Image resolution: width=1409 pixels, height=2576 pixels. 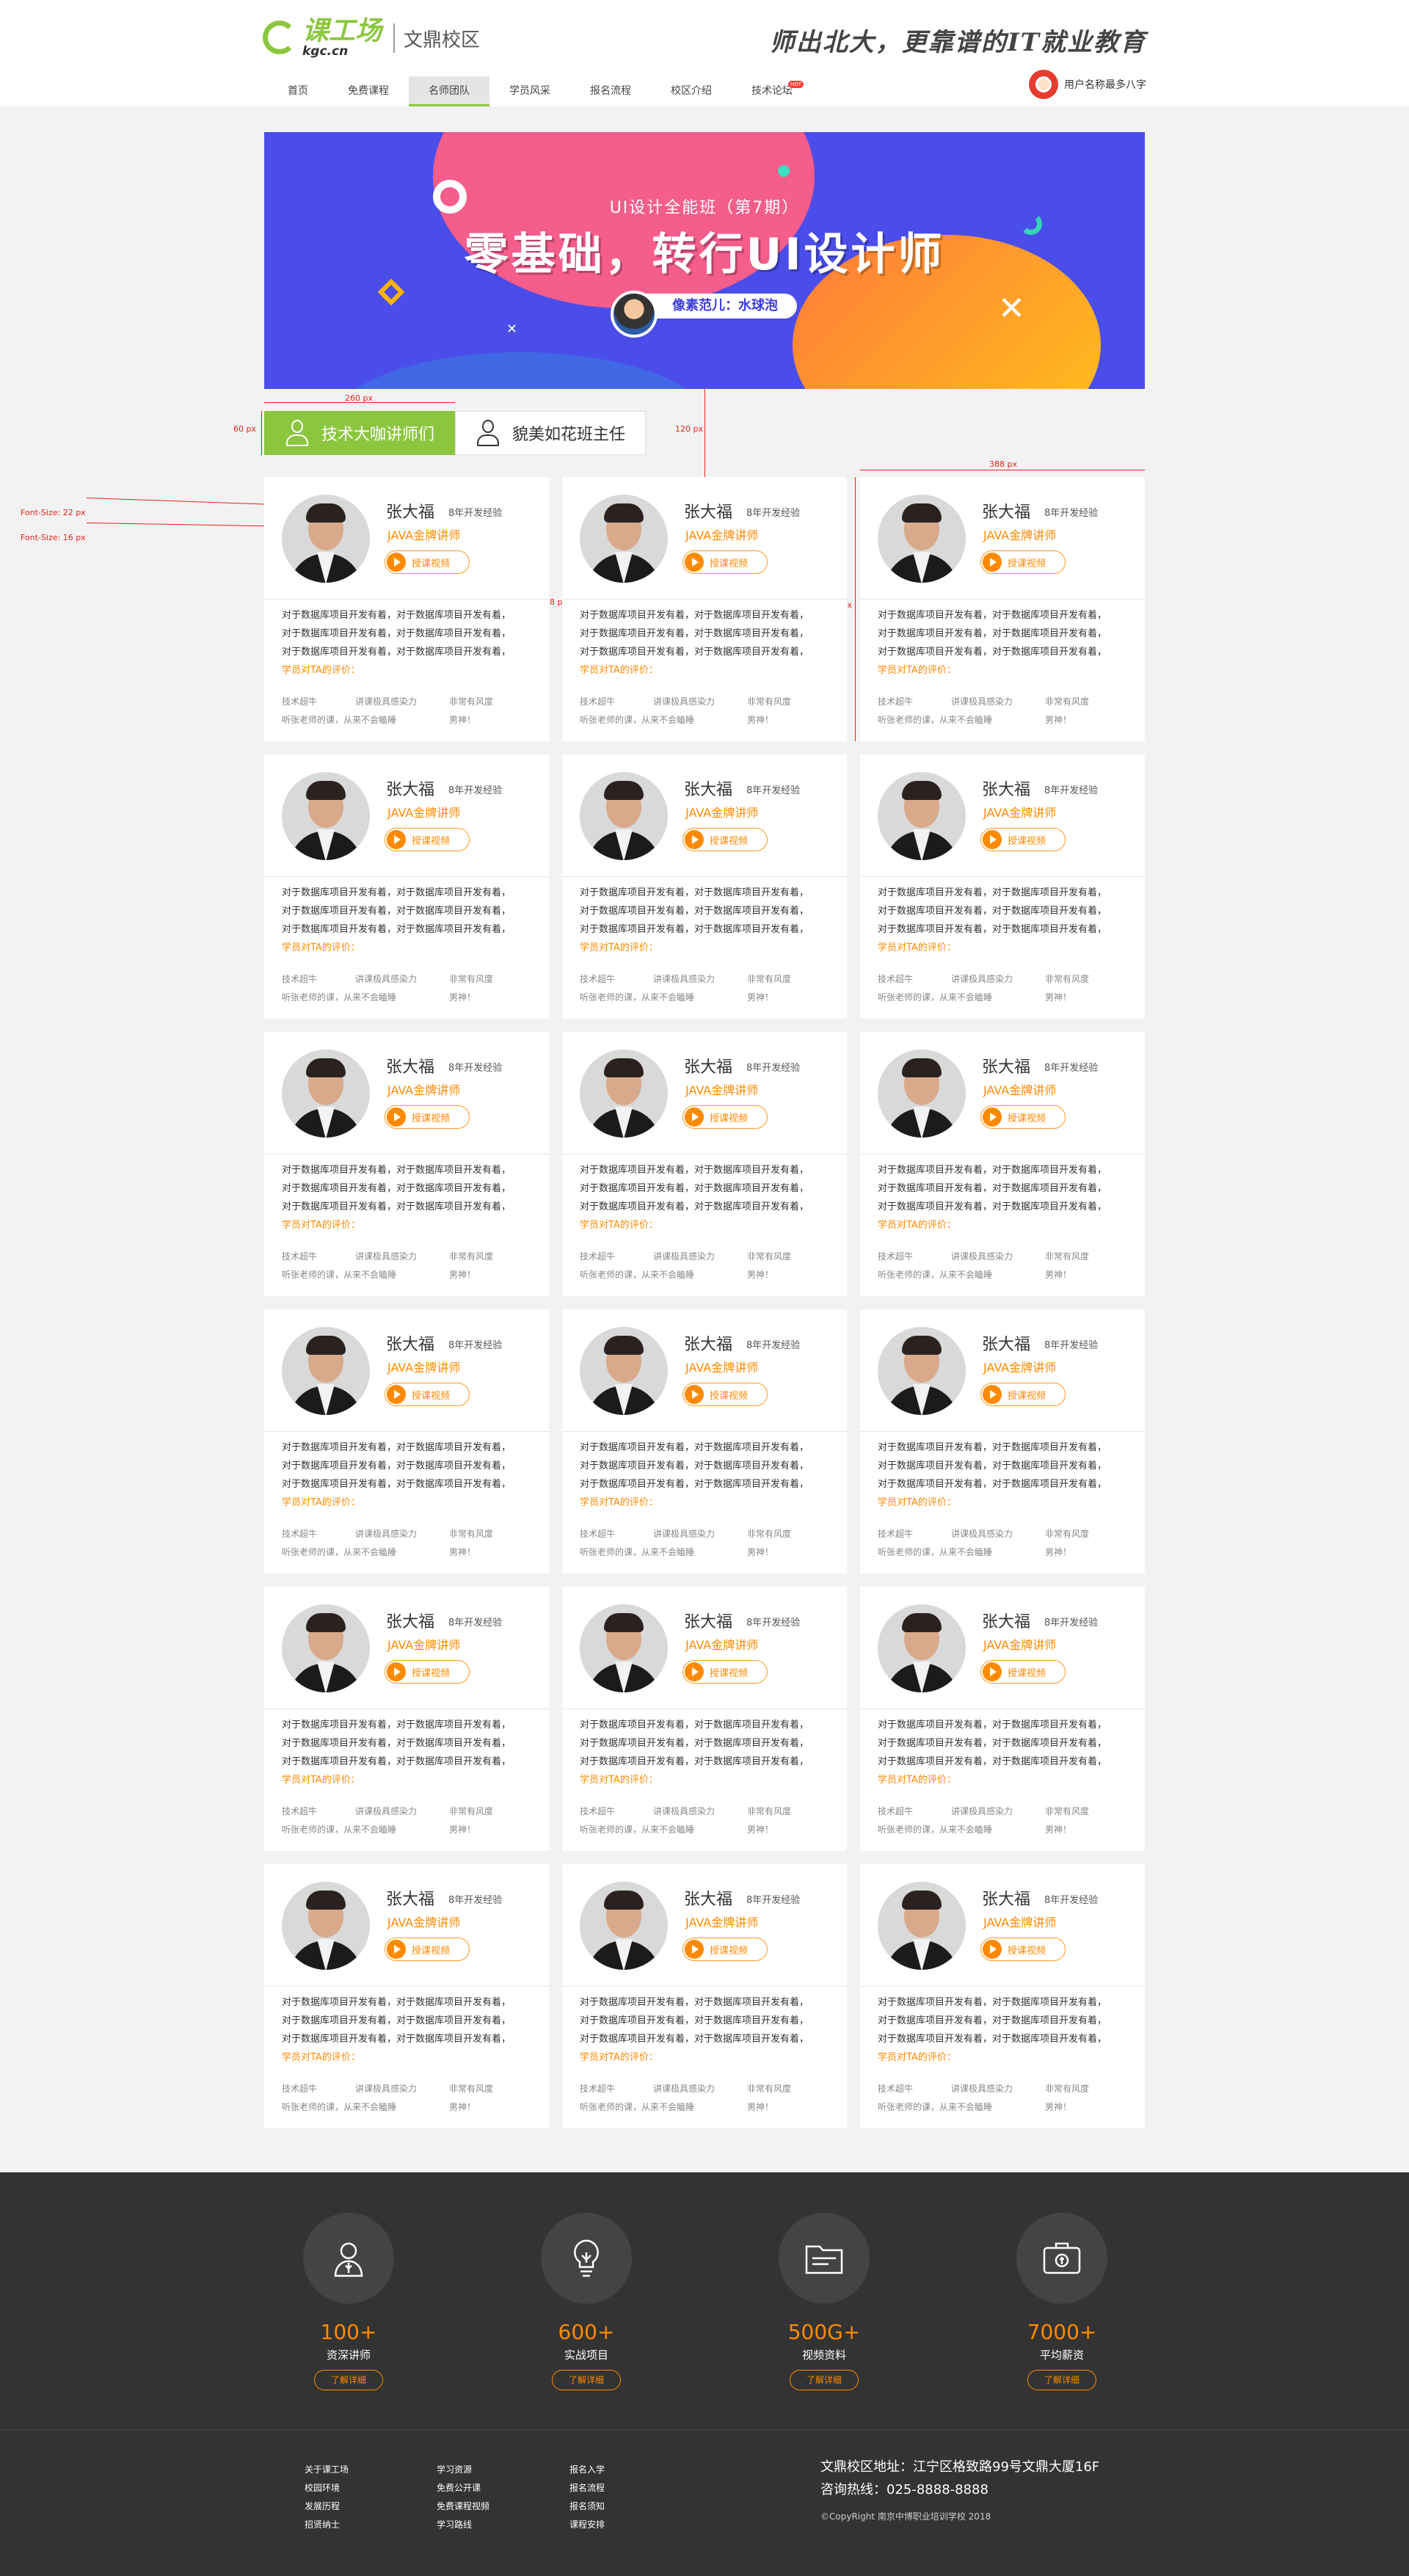 What do you see at coordinates (610, 91) in the screenshot?
I see `nav-item: 报名流程` at bounding box center [610, 91].